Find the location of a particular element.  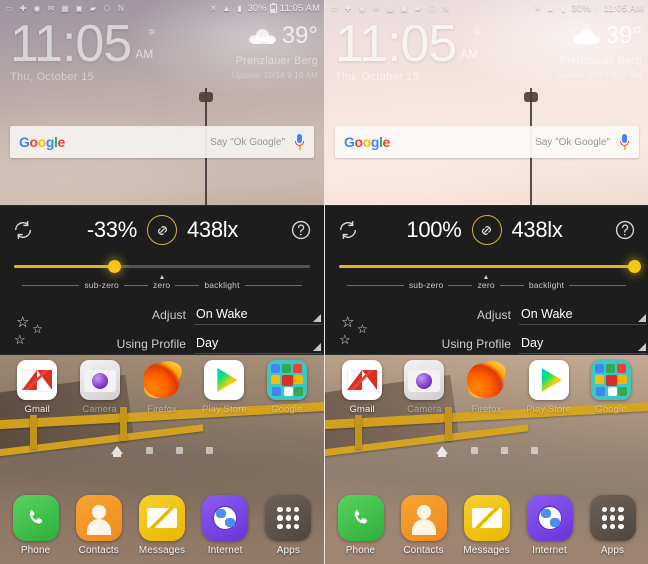

lux-panel-top: 100% 438lx is located at coordinates (486, 230).